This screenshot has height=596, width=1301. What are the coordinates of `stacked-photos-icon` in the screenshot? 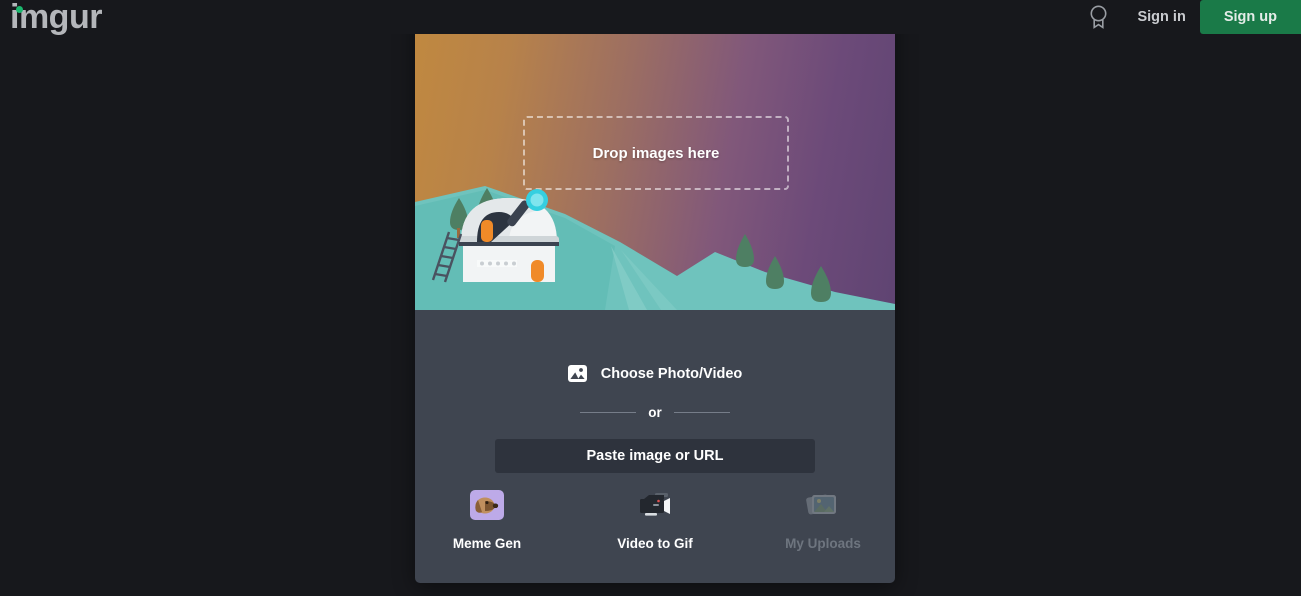 It's located at (823, 505).